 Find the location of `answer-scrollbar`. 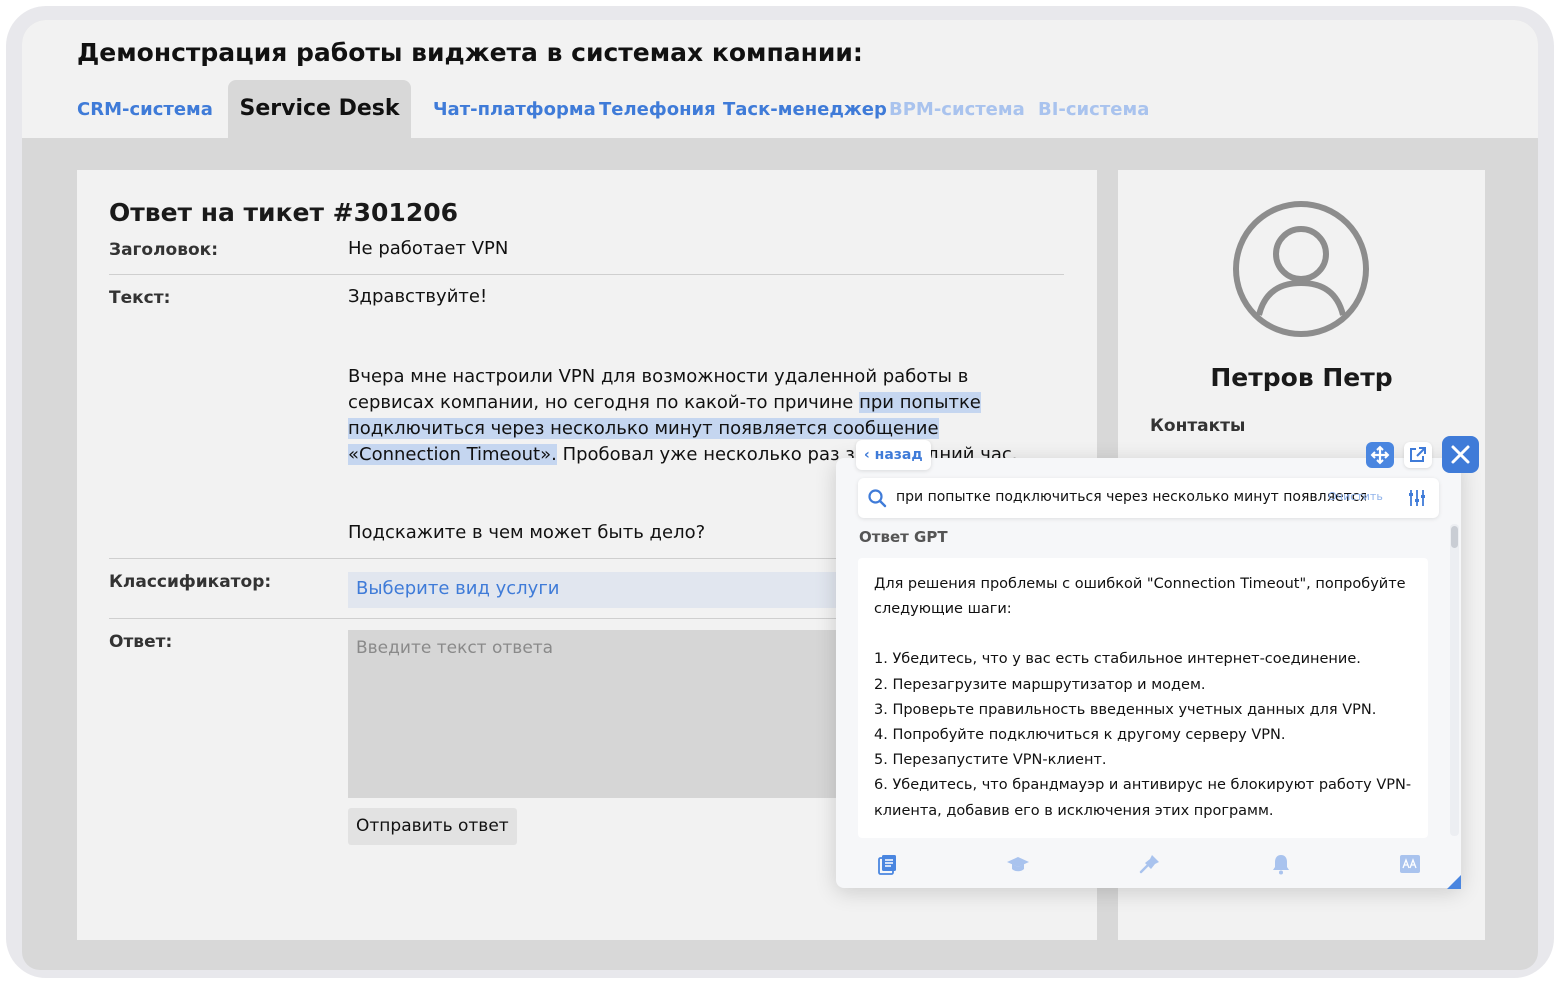

answer-scrollbar is located at coordinates (1454, 680).